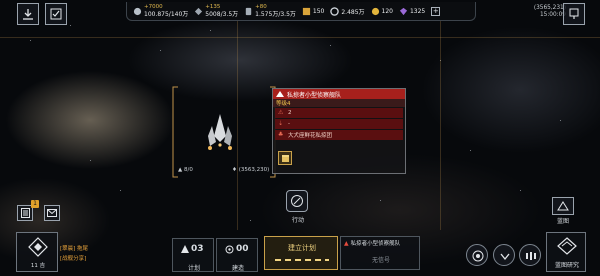 Image resolution: width=600 pixels, height=276 pixels. What do you see at coordinates (248, 11) in the screenshot?
I see `fuel-icon` at bounding box center [248, 11].